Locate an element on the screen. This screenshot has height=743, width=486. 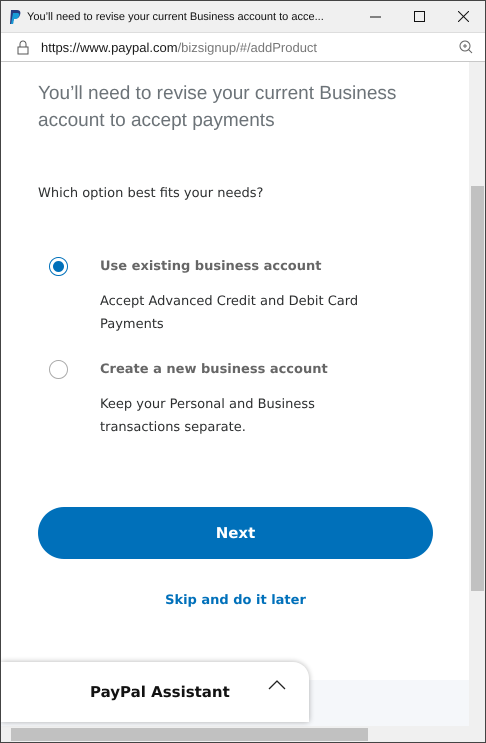
option-description: Keep your Personal and Business transactions separate. is located at coordinates (208, 416).